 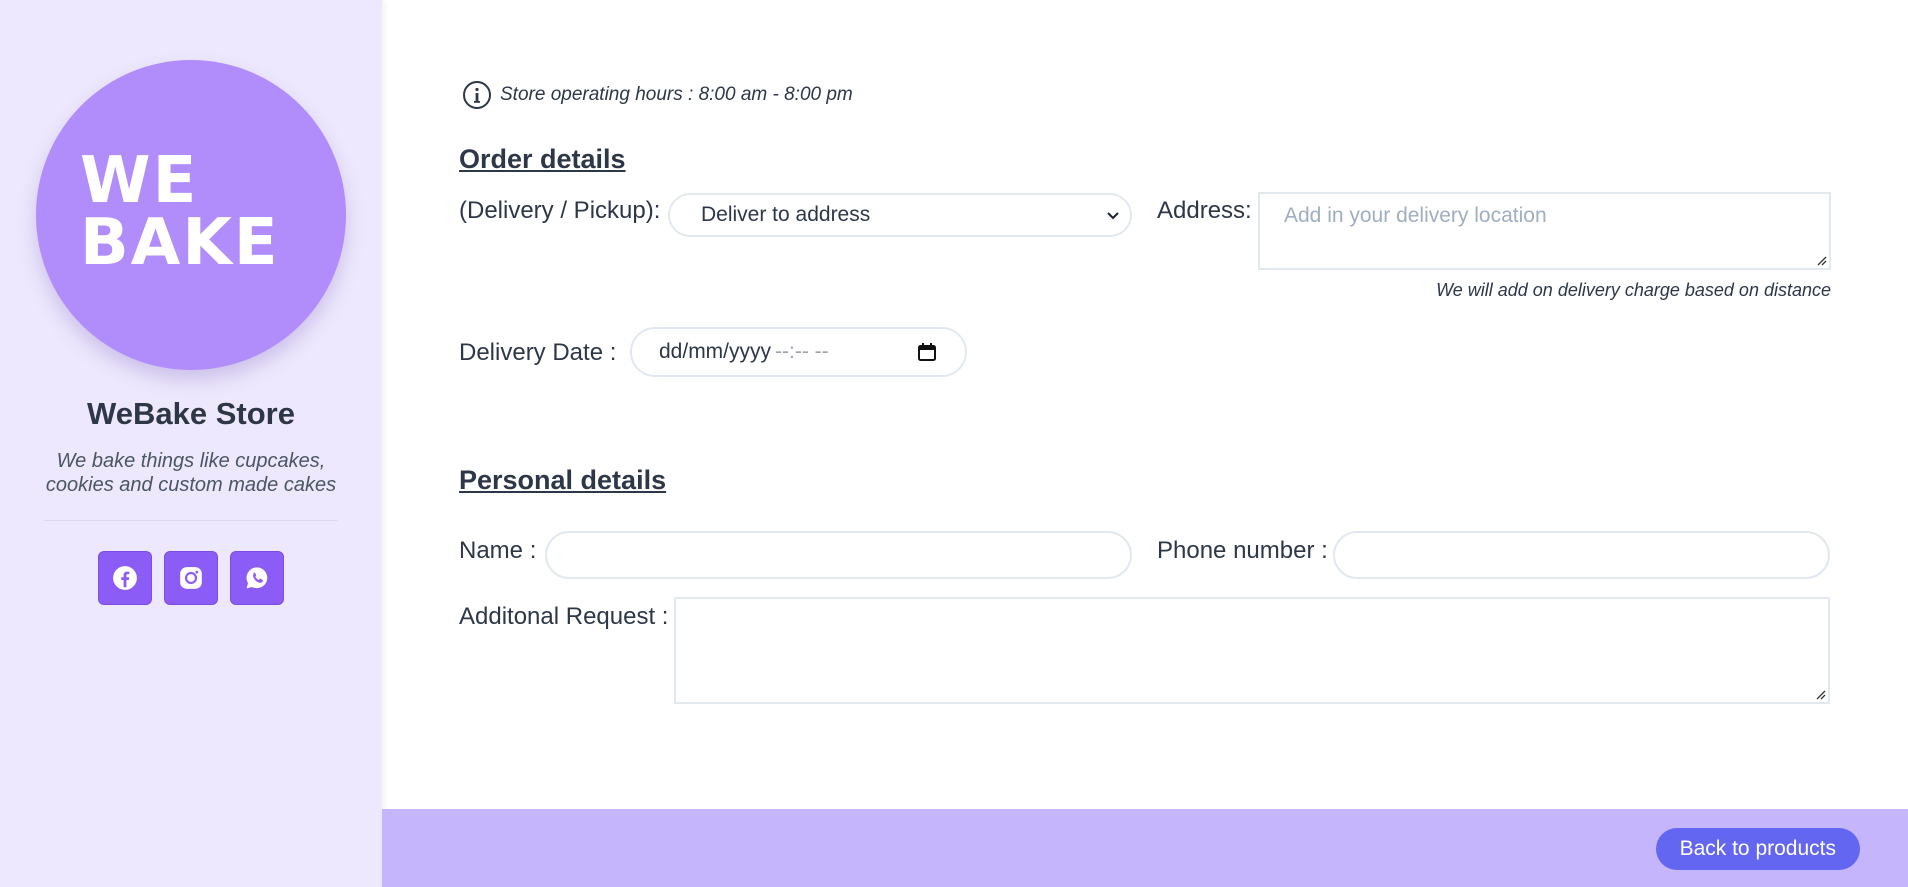 I want to click on delivery-method-label: (Delivery / Pickup):, so click(x=560, y=210).